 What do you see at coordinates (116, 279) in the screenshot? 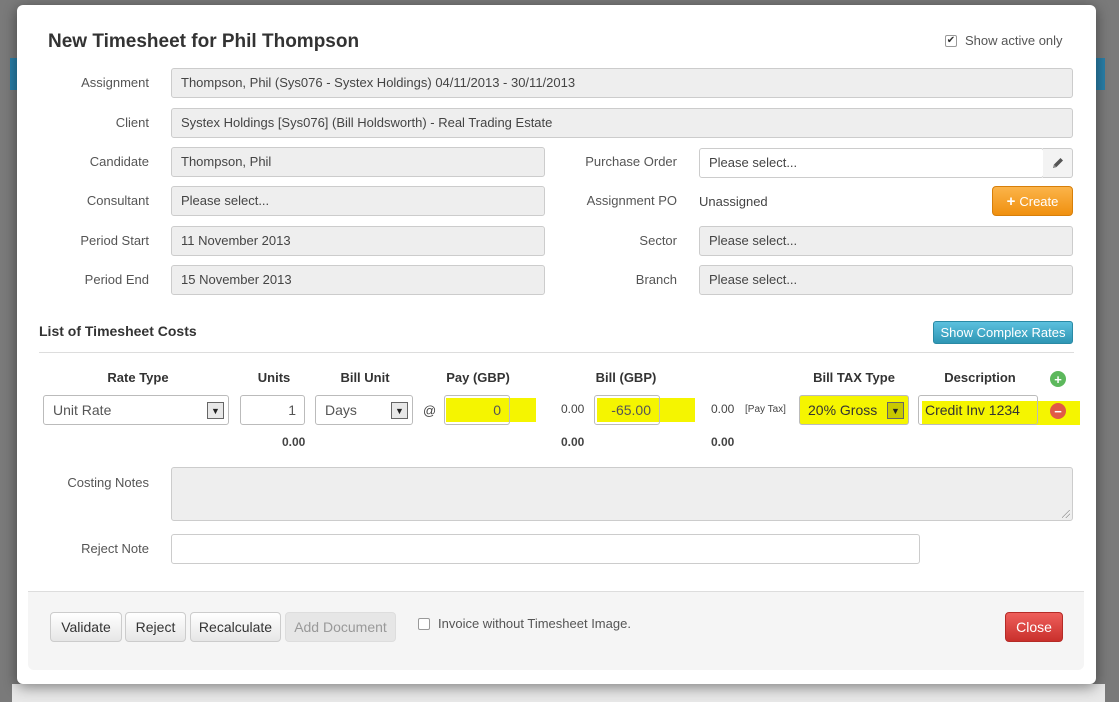
I see `period-end-label: Period End` at bounding box center [116, 279].